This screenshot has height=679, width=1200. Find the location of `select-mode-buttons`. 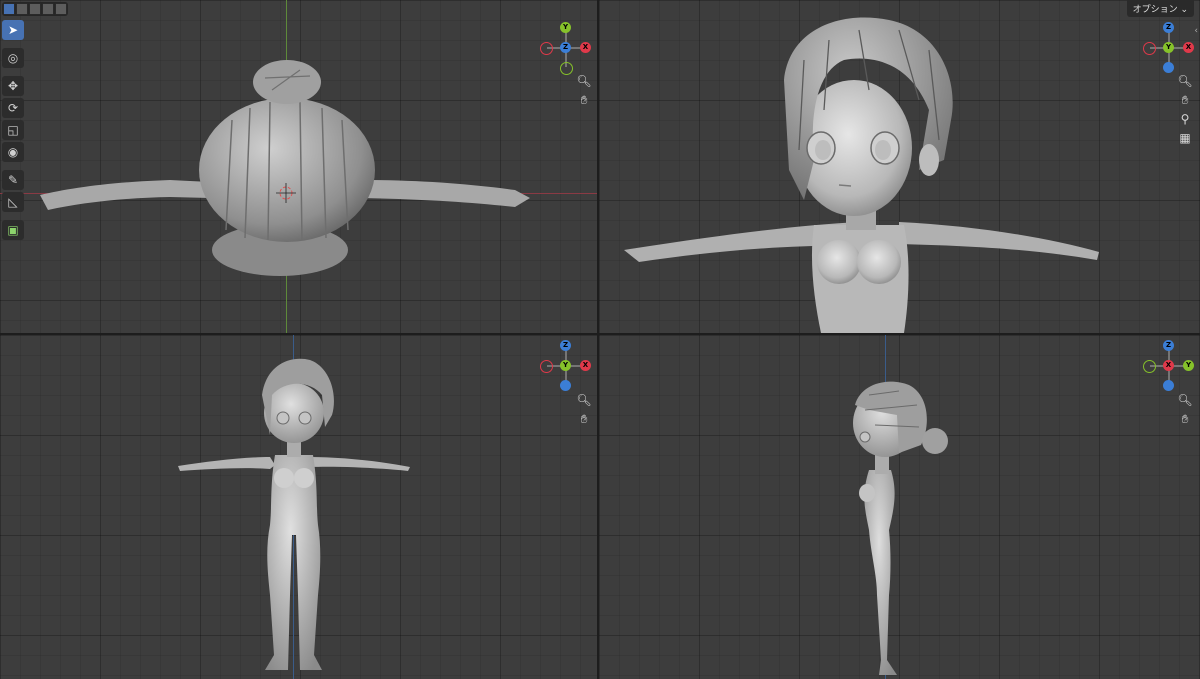

select-mode-buttons is located at coordinates (35, 9).